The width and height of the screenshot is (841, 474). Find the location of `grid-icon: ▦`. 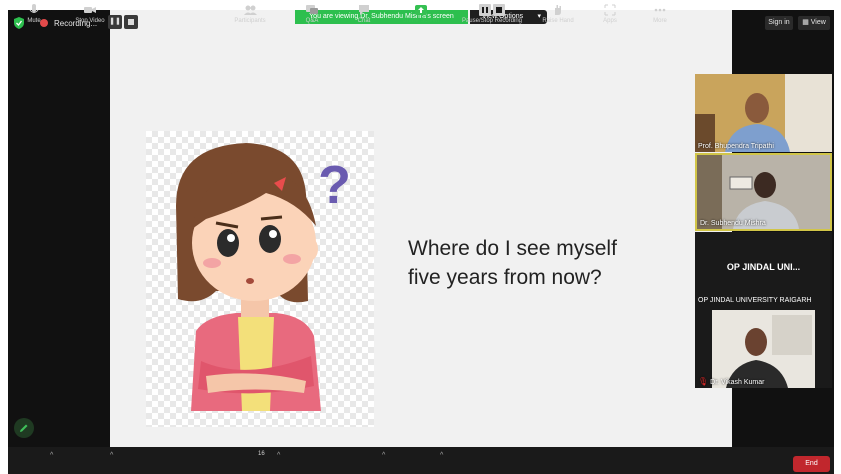

grid-icon: ▦ is located at coordinates (805, 22).